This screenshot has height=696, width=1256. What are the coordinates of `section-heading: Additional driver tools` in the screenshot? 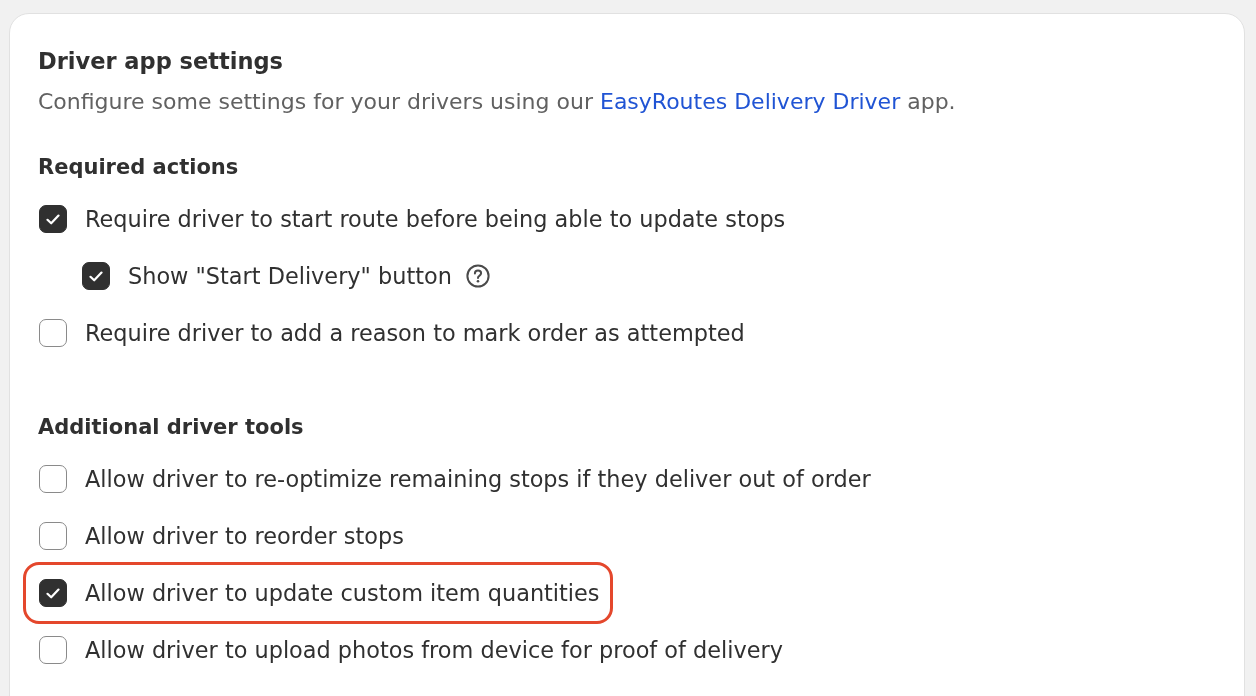 It's located at (171, 427).